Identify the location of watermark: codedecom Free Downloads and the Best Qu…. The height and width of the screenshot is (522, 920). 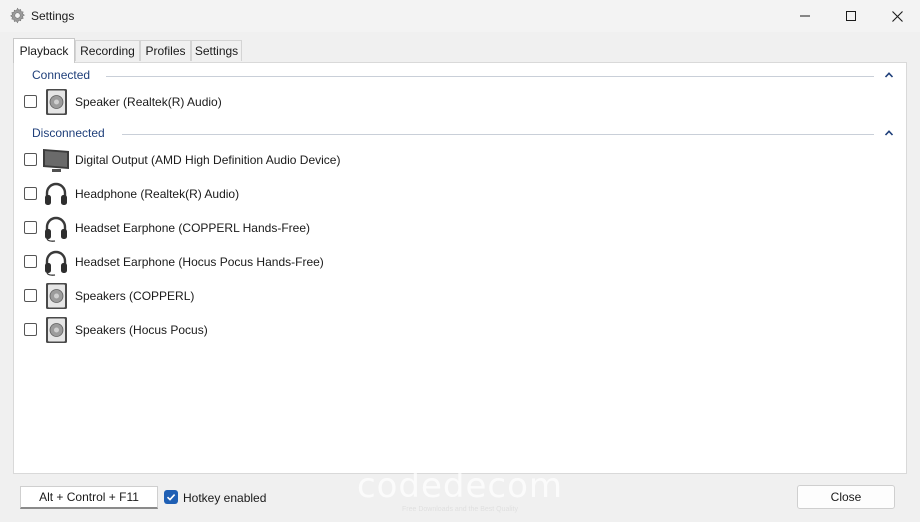
(460, 491).